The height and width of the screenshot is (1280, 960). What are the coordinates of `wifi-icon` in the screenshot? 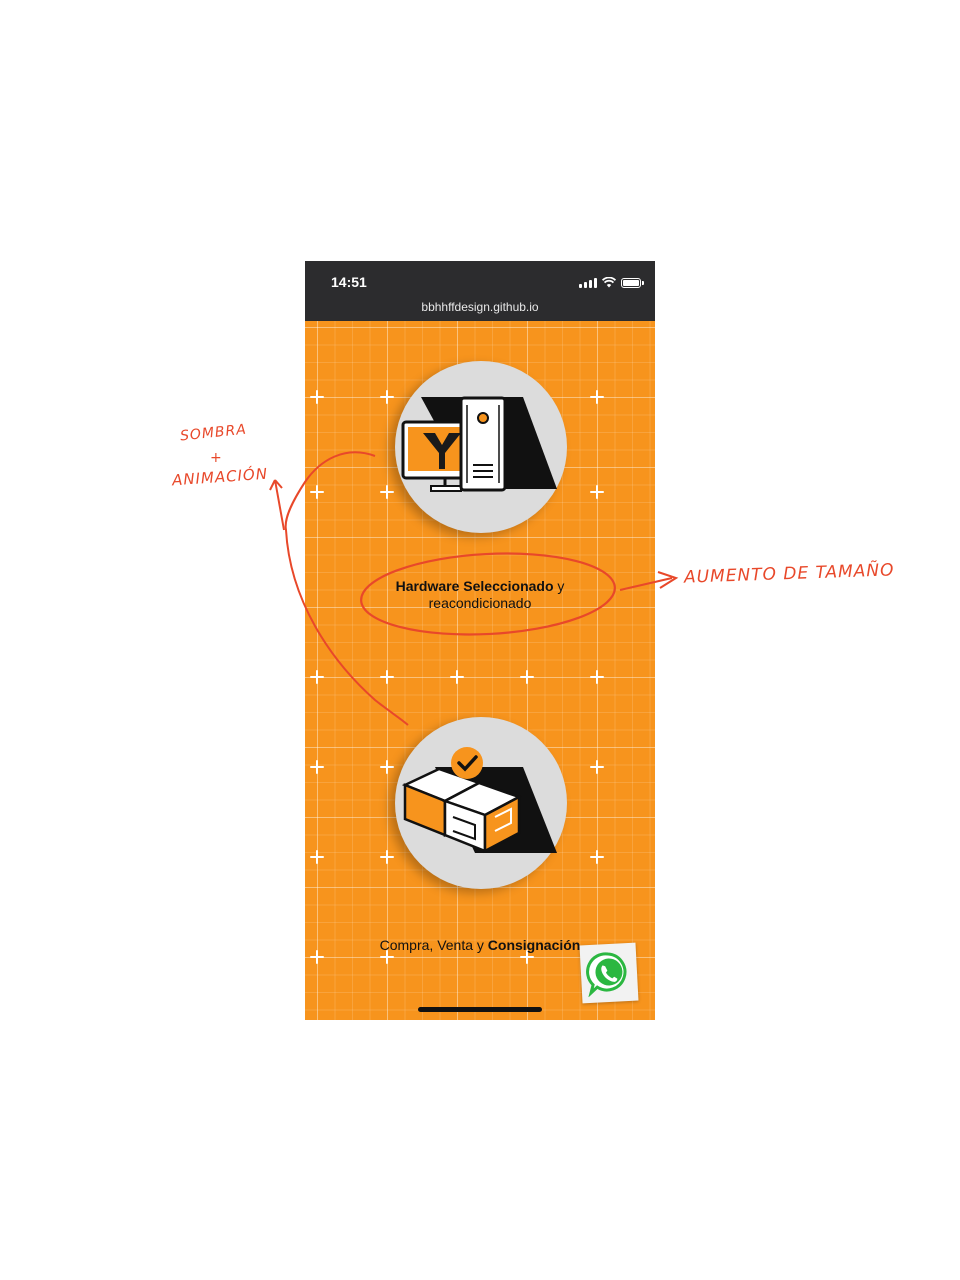 It's located at (609, 282).